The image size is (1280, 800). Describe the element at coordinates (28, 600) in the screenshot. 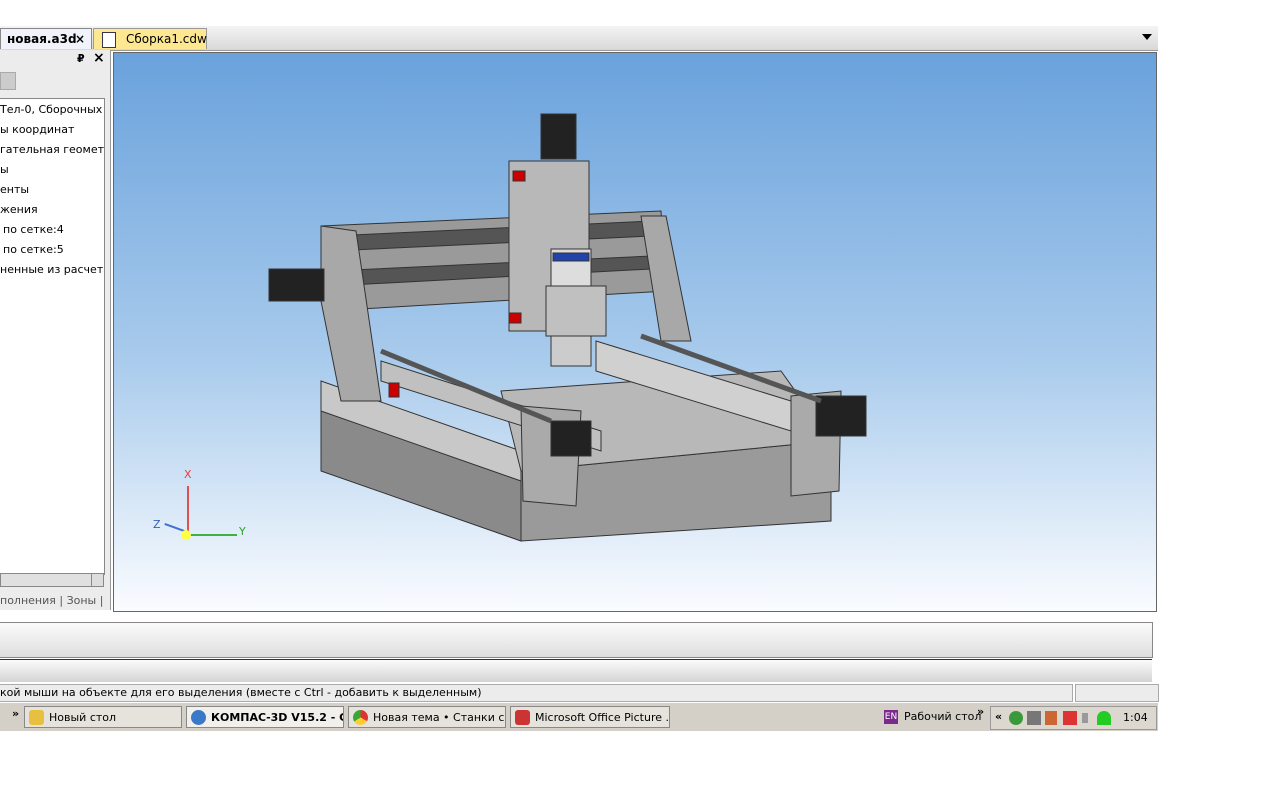

I see `tab-execution: полнения` at that location.